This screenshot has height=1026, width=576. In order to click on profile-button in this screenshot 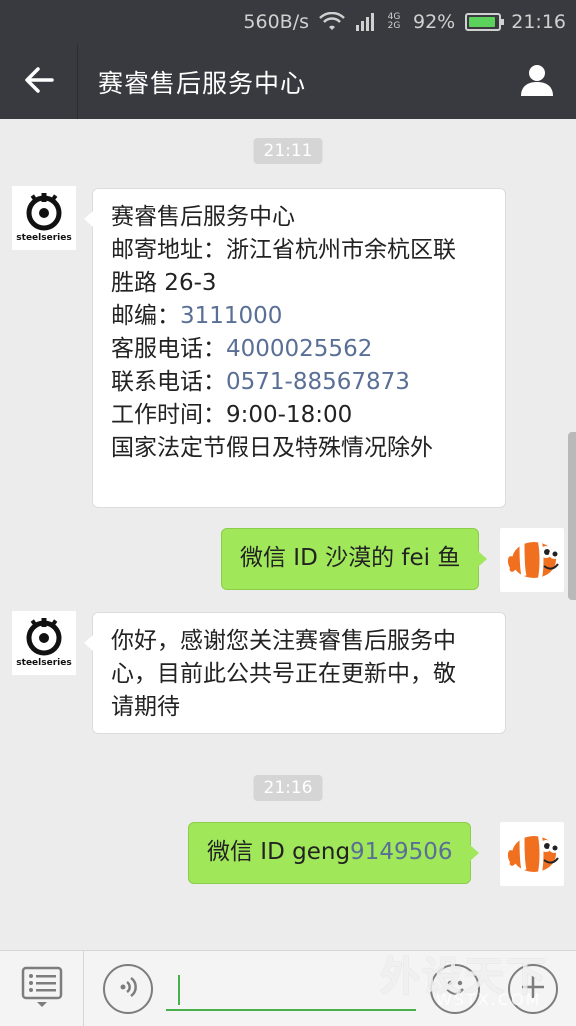, I will do `click(537, 81)`.